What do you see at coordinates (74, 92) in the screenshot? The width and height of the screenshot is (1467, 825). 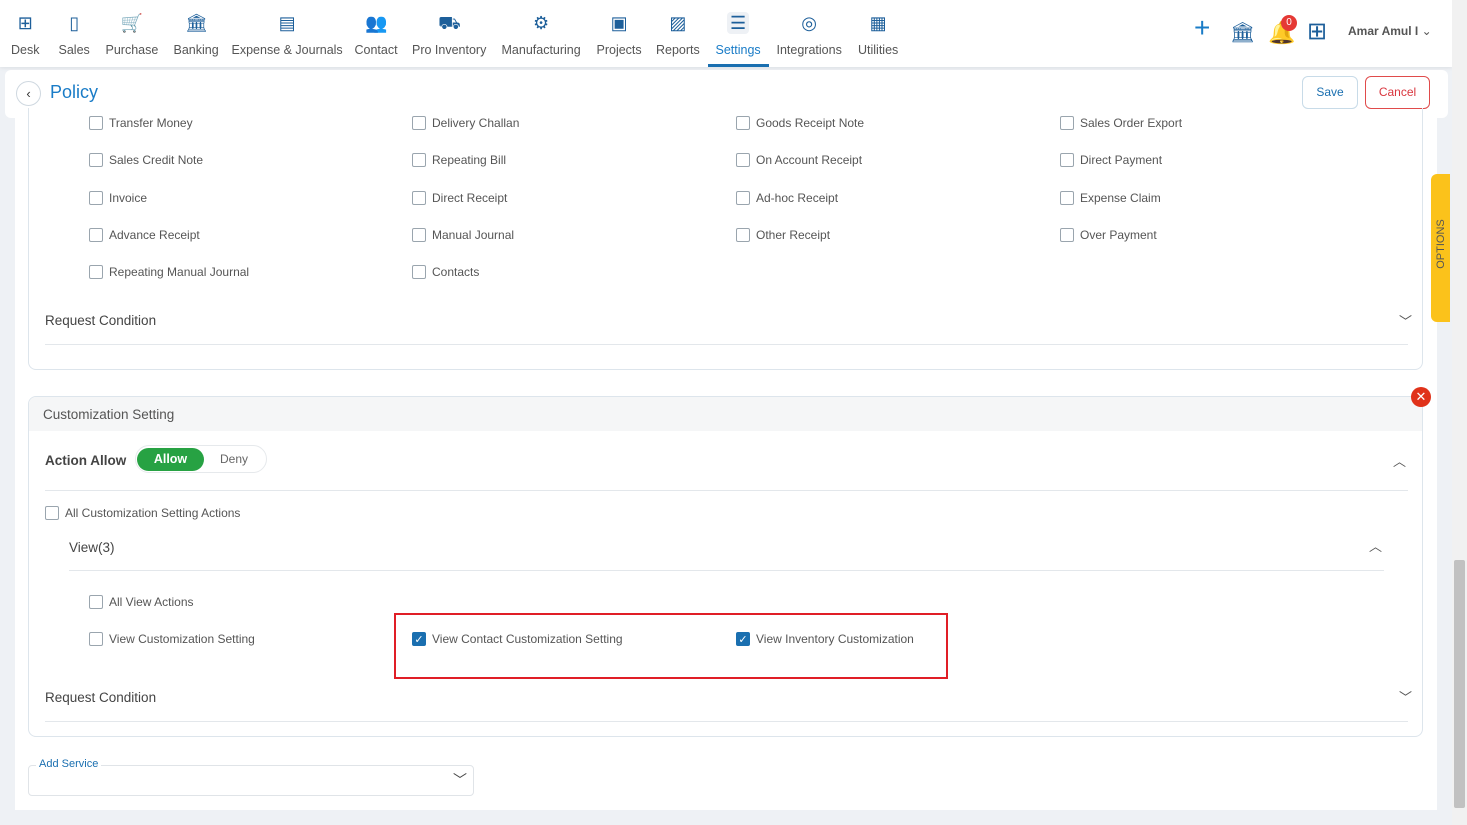 I see `page-title: Policy` at bounding box center [74, 92].